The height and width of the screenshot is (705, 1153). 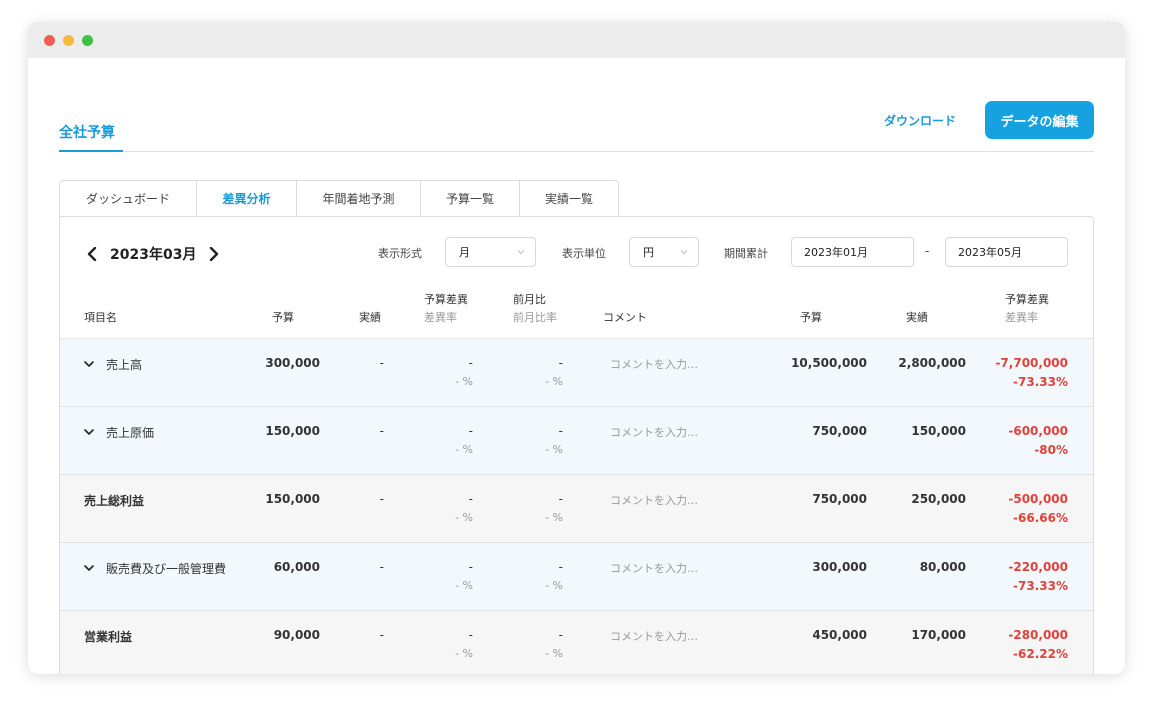 I want to click on tab-budget-list: 予算一覧, so click(x=470, y=198).